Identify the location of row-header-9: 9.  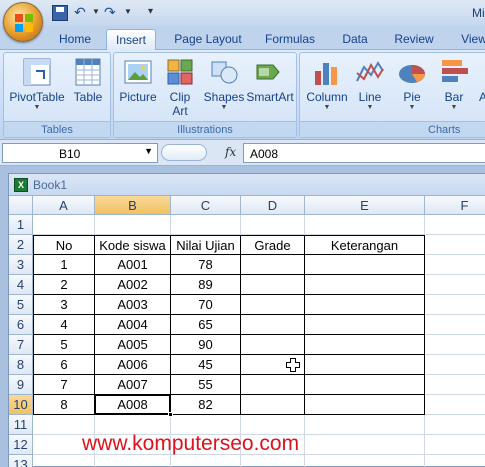
(21, 385).